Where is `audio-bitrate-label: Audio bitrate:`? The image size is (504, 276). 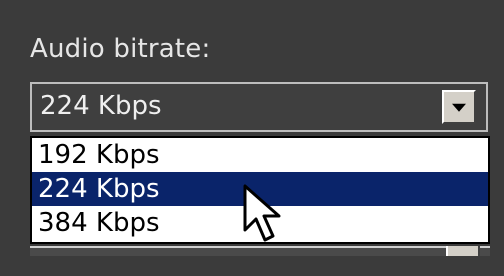
audio-bitrate-label: Audio bitrate: is located at coordinates (120, 49).